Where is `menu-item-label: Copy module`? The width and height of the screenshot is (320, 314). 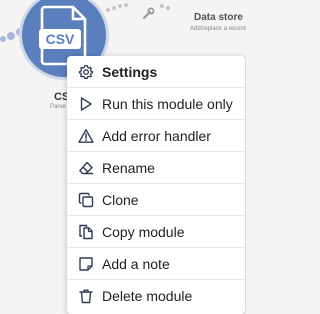 menu-item-label: Copy module is located at coordinates (143, 232).